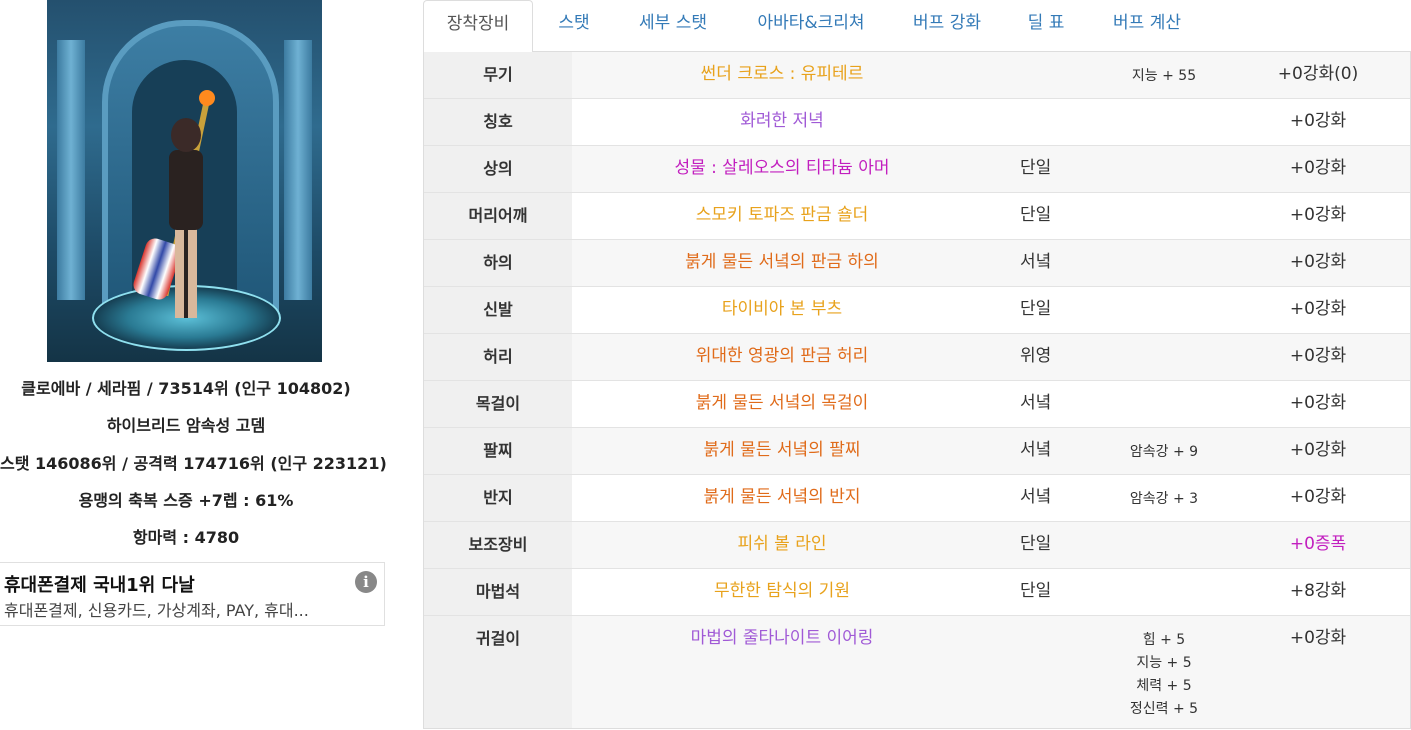  I want to click on equipment-row: 반지 붉게 물든 서녘의 반지 서녘 암속강 + 3 +0강화, so click(917, 497).